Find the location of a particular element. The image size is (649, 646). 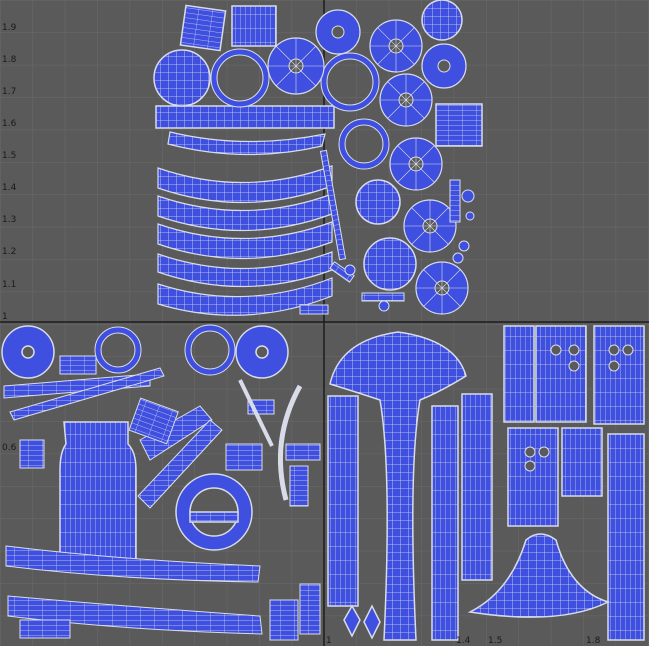

tick-label: 1.7 is located at coordinates (9, 92).